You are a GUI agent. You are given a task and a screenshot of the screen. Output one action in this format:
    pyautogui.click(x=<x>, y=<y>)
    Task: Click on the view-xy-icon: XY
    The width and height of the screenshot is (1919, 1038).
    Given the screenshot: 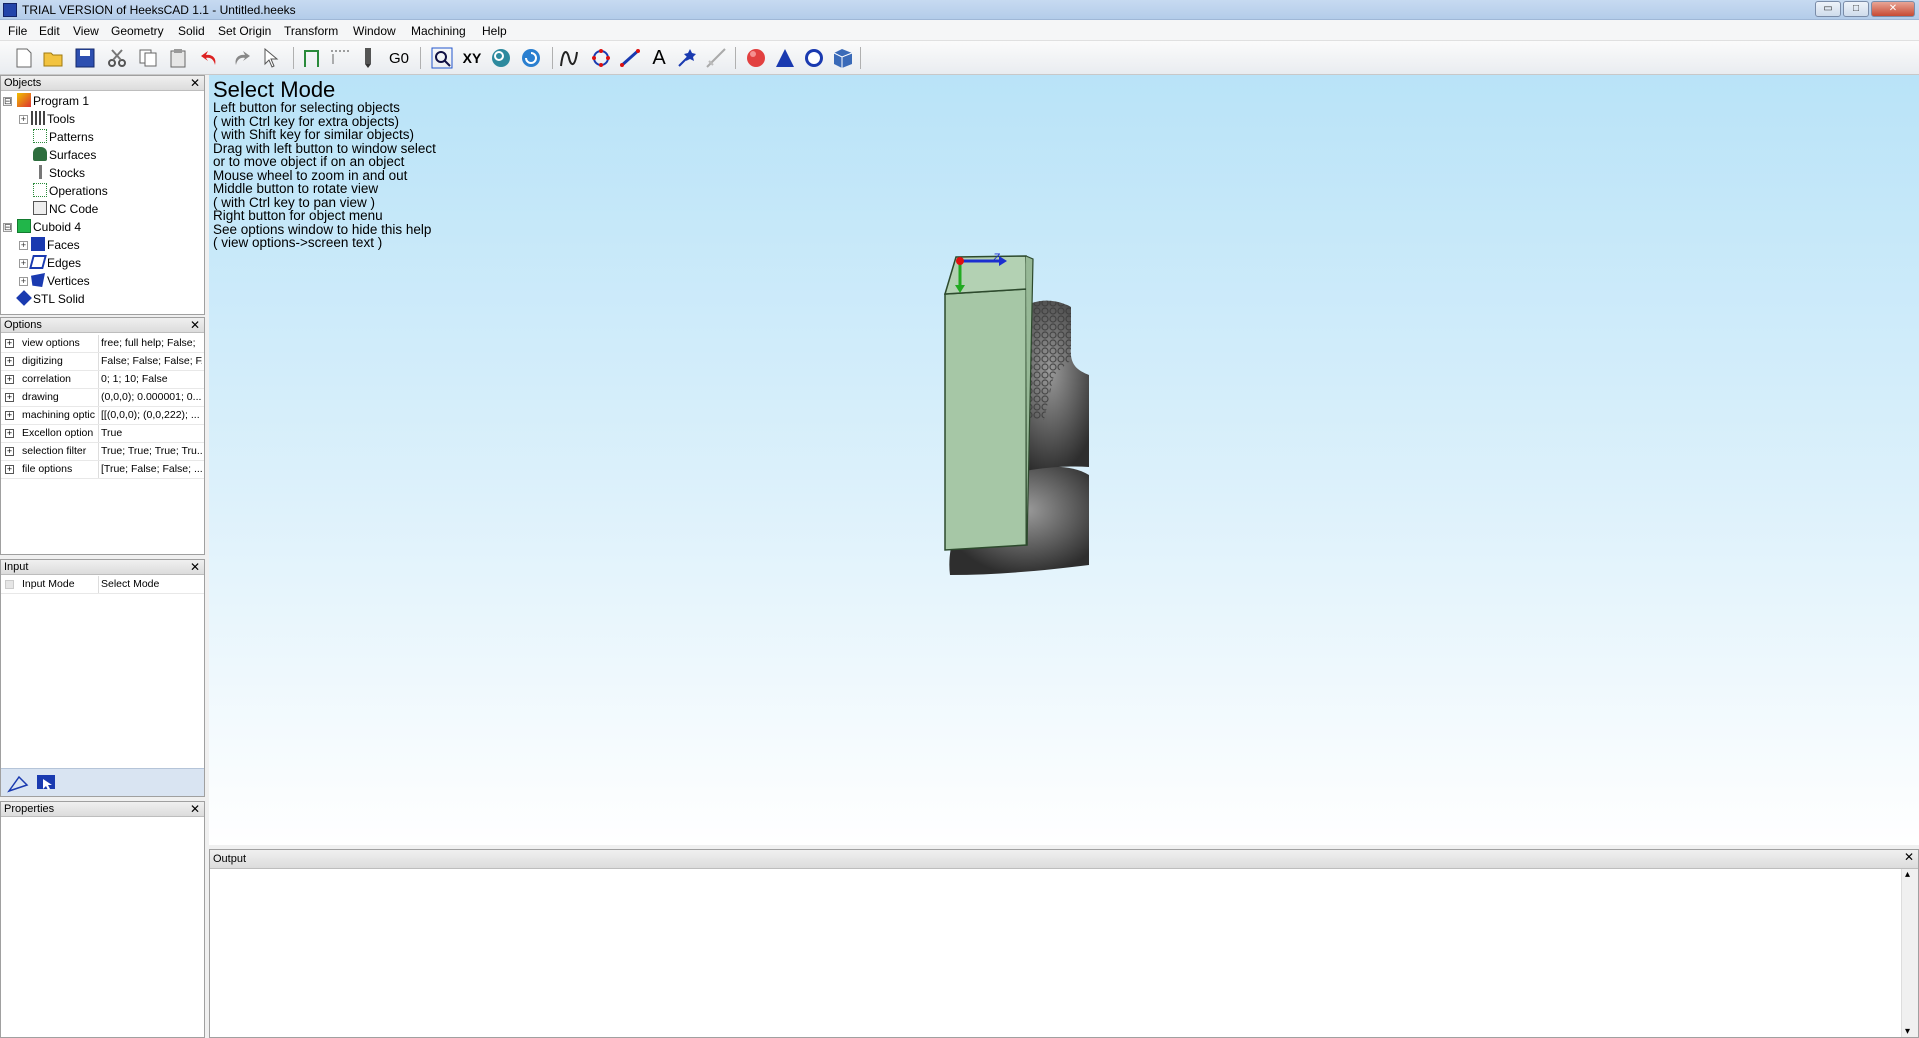 What is the action you would take?
    pyautogui.click(x=472, y=58)
    